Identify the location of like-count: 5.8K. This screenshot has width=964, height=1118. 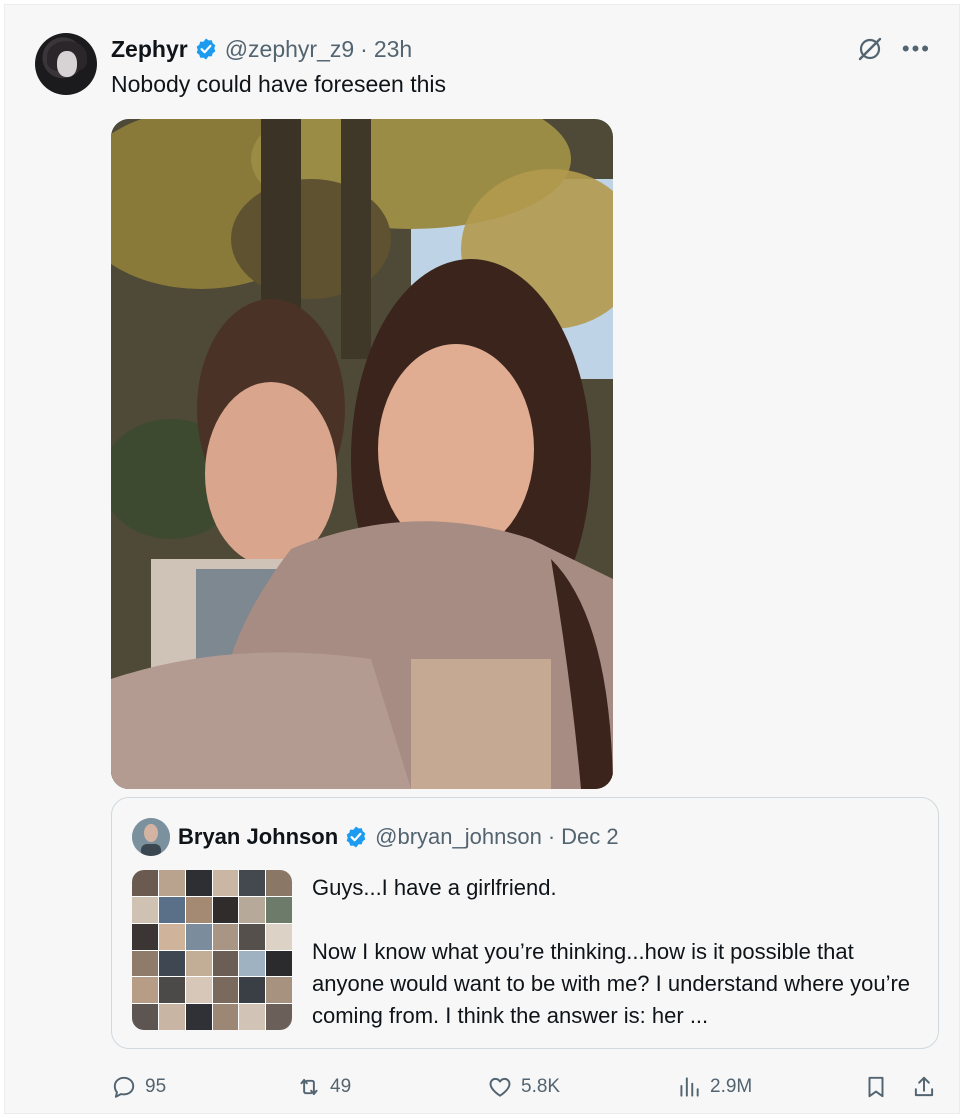
(541, 1086).